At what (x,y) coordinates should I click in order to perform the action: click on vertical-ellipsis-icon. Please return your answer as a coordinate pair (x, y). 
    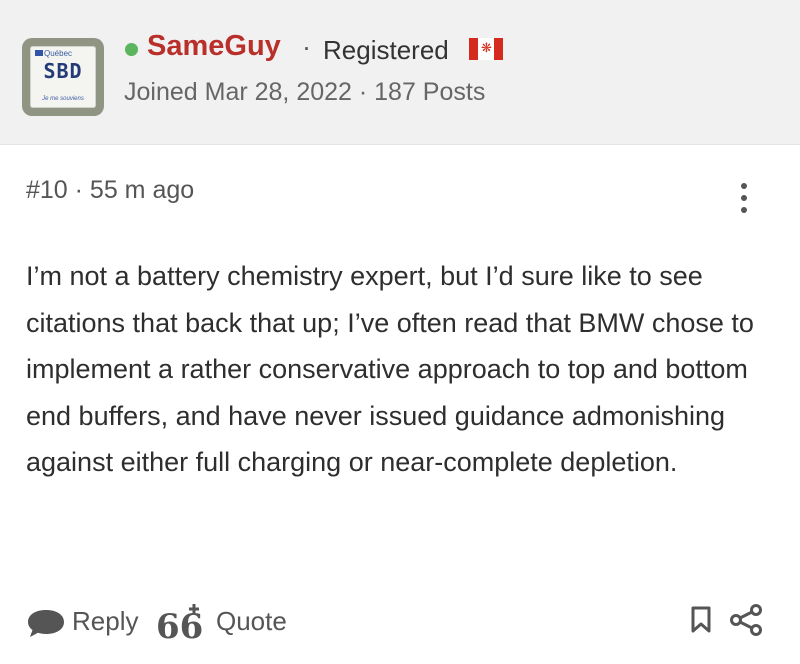
    Looking at the image, I should click on (744, 198).